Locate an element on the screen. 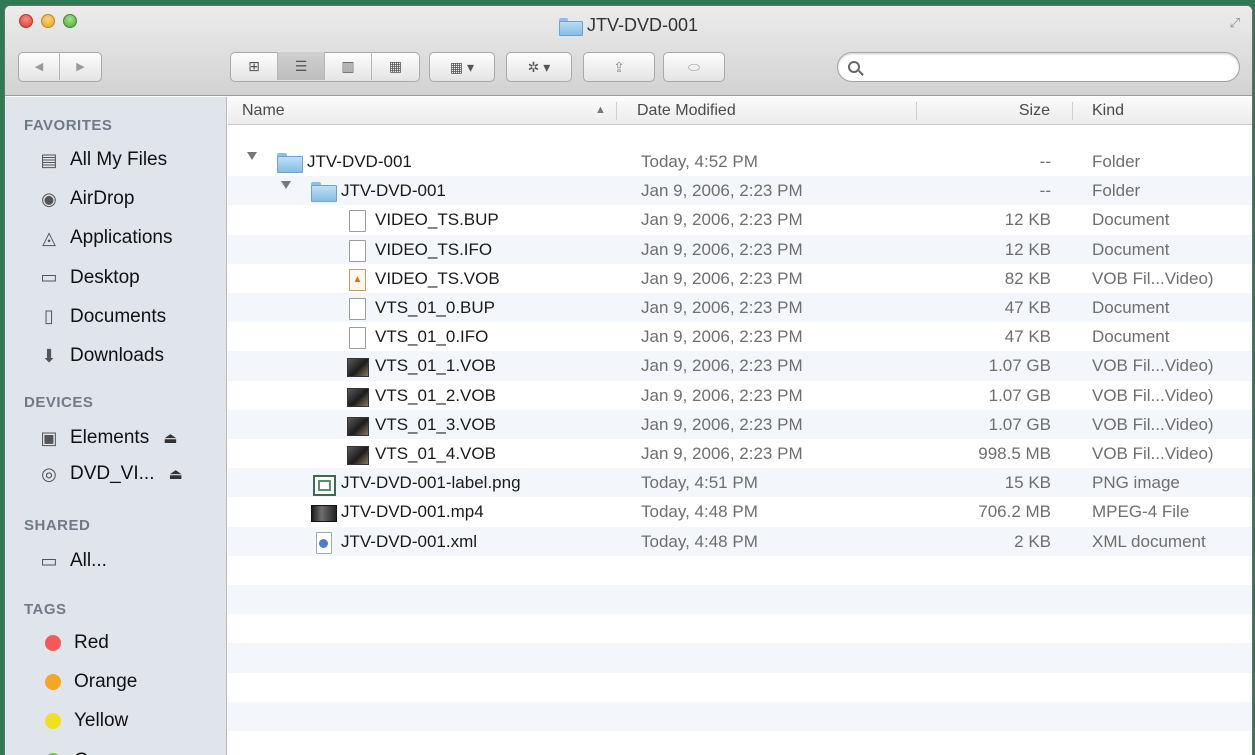 This screenshot has width=1255, height=755. gear-icon: ✲ ▾ is located at coordinates (539, 66).